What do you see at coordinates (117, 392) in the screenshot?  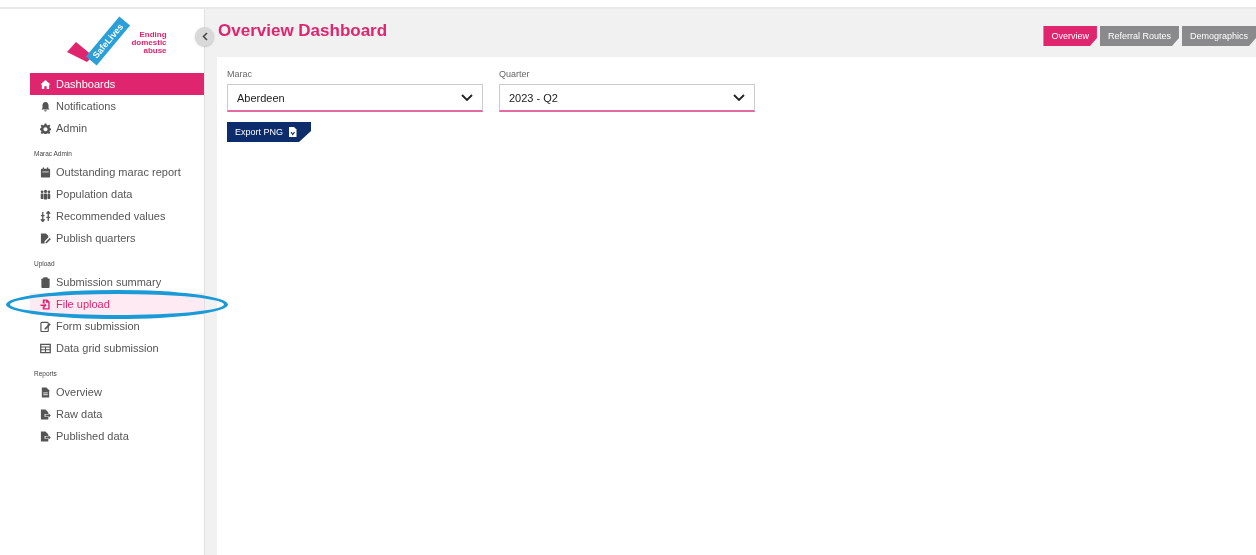 I see `sidebar-item: Overview` at bounding box center [117, 392].